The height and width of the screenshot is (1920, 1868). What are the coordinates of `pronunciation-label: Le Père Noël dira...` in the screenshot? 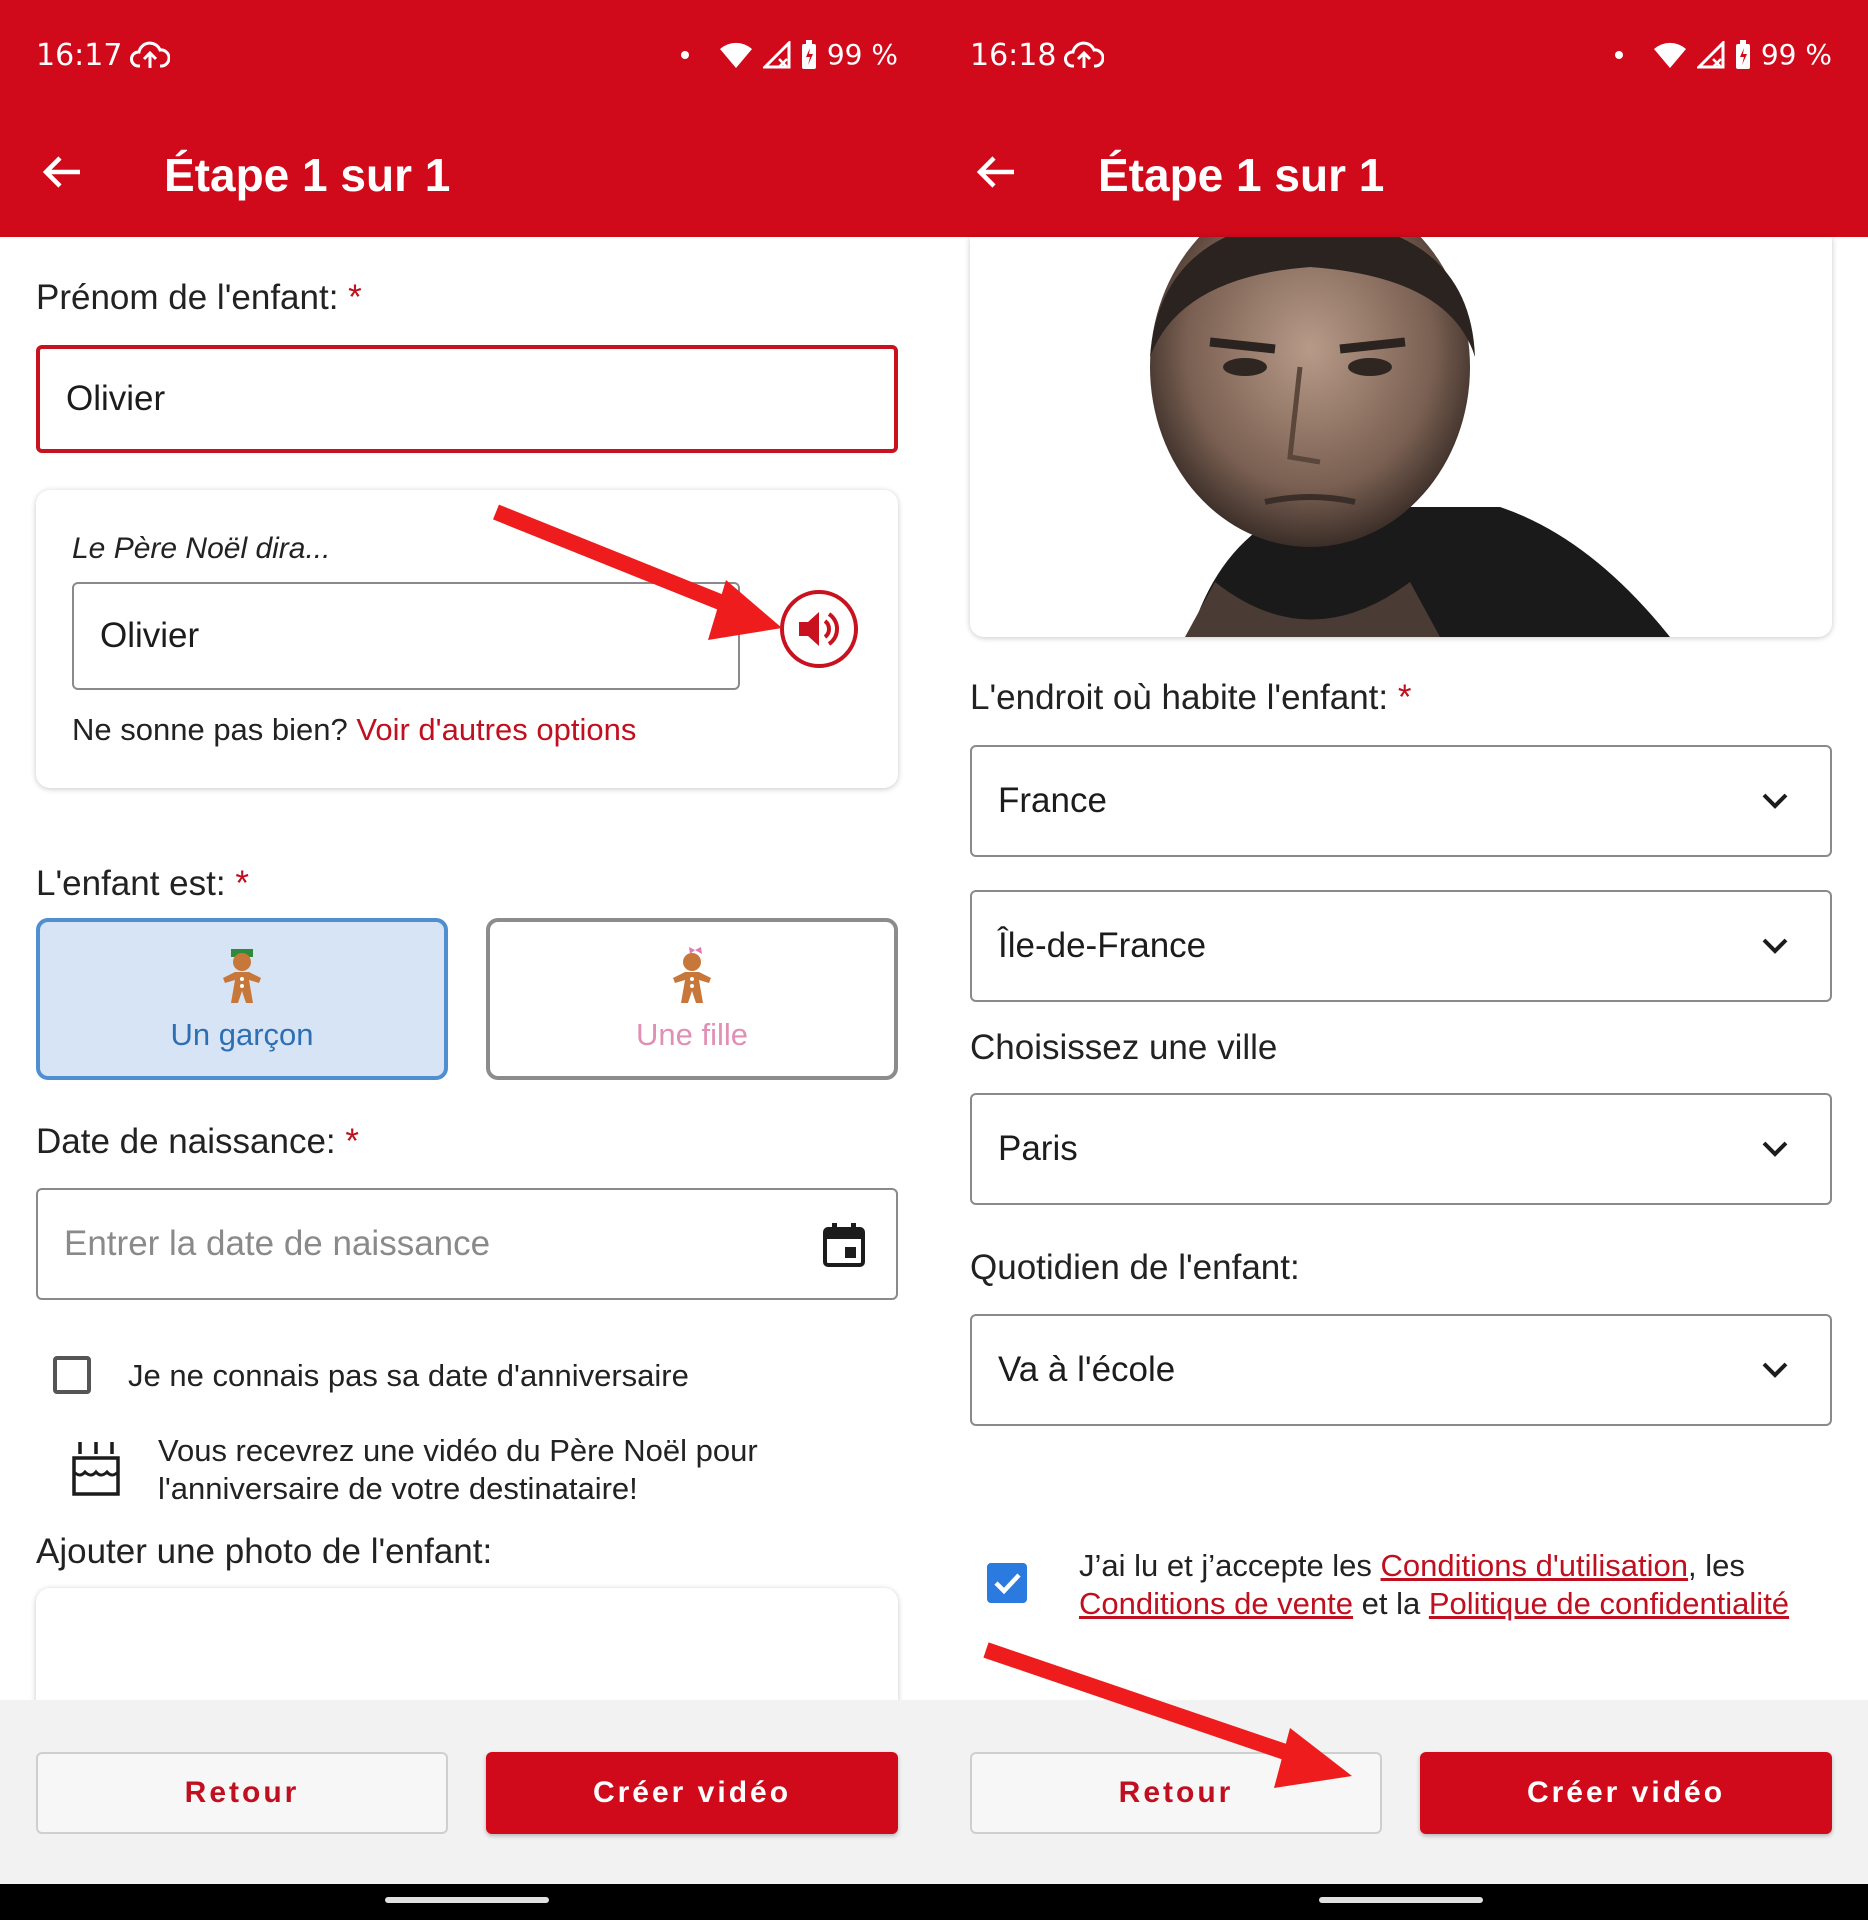 It's located at (201, 548).